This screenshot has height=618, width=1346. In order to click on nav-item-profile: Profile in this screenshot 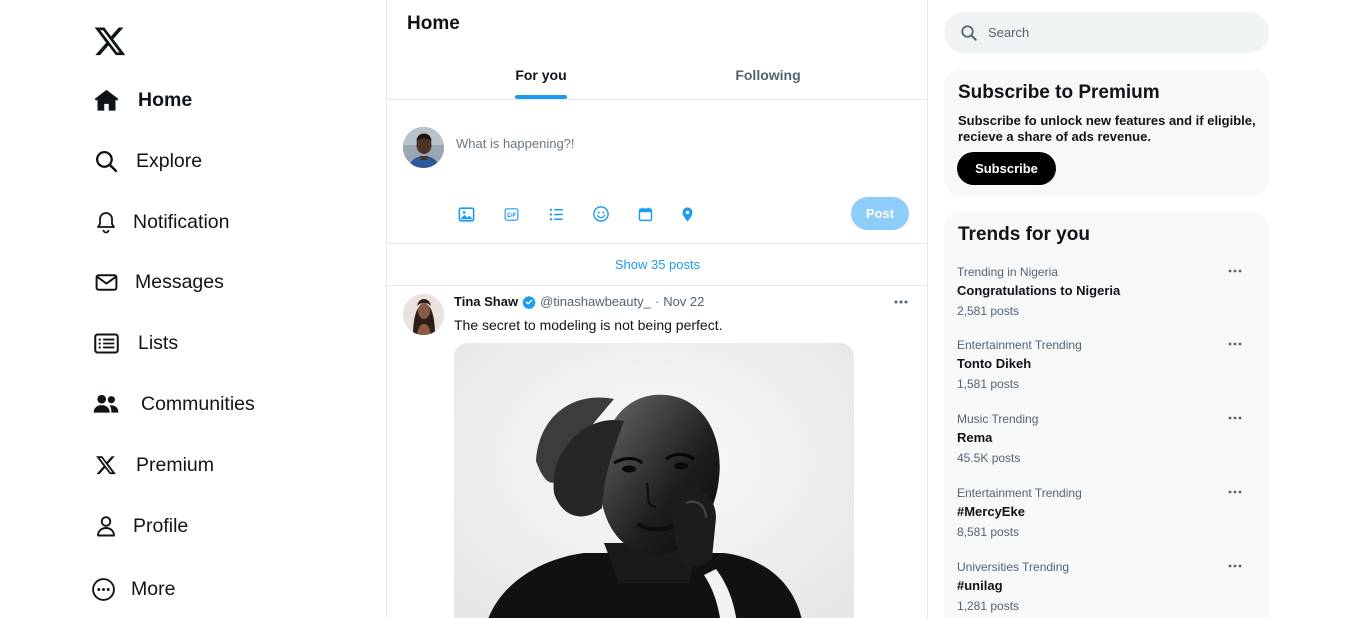, I will do `click(140, 526)`.